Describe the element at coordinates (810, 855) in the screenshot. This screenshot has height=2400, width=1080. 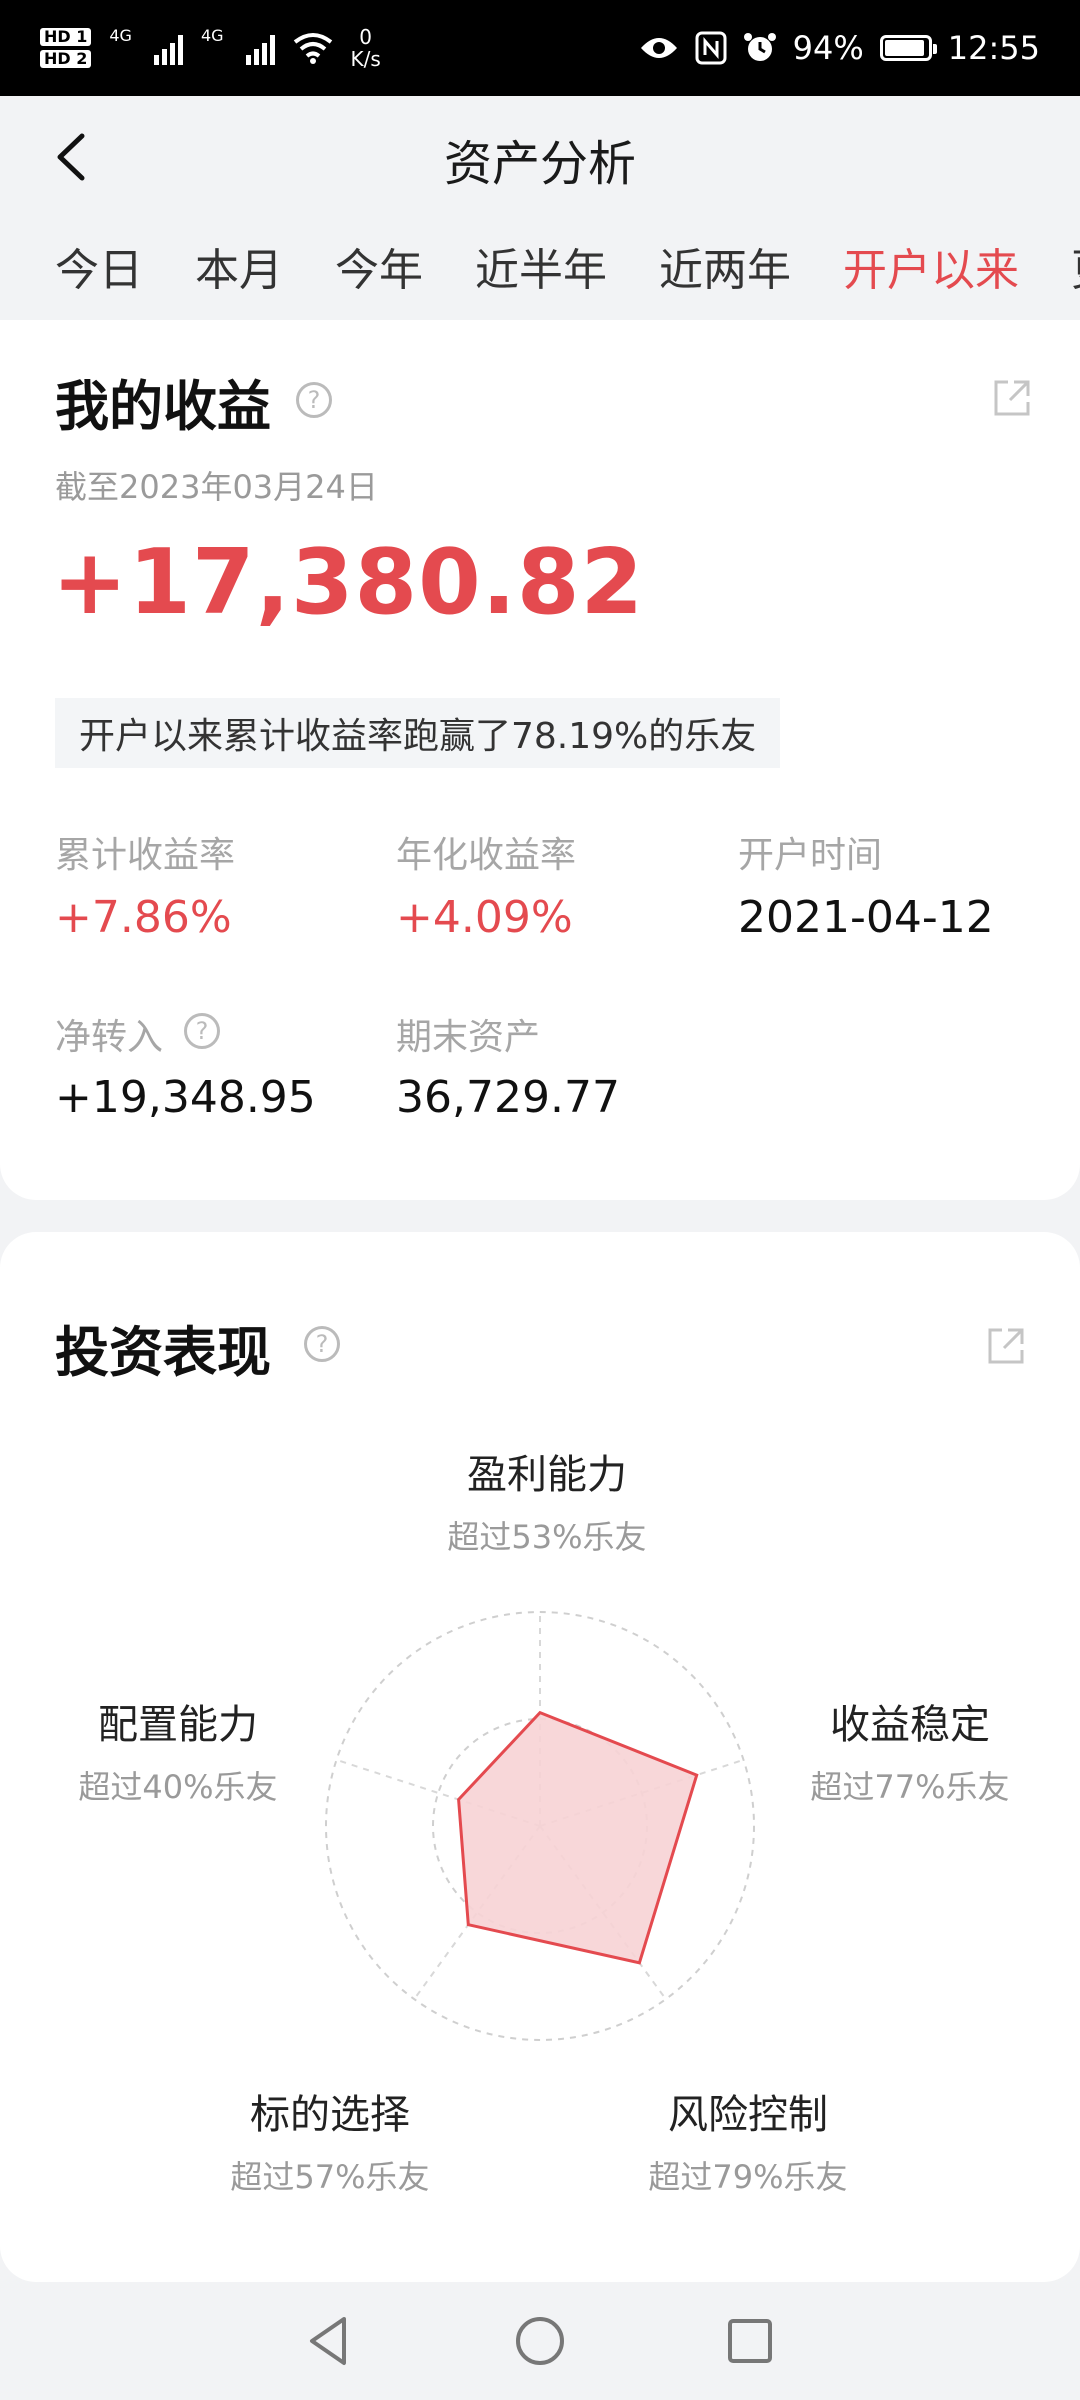
I see `open-date-label: 开户时间` at that location.